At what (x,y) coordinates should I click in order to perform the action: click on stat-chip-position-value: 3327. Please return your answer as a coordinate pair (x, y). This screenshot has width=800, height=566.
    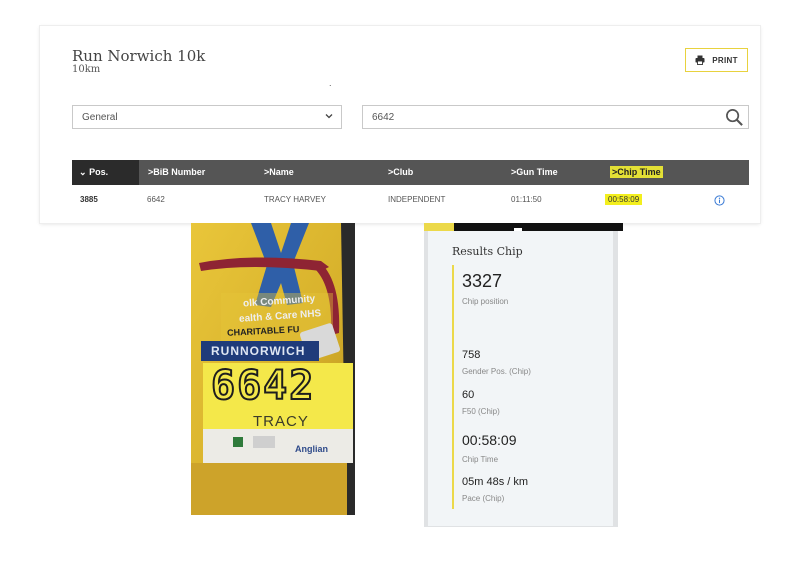
    Looking at the image, I should click on (482, 281).